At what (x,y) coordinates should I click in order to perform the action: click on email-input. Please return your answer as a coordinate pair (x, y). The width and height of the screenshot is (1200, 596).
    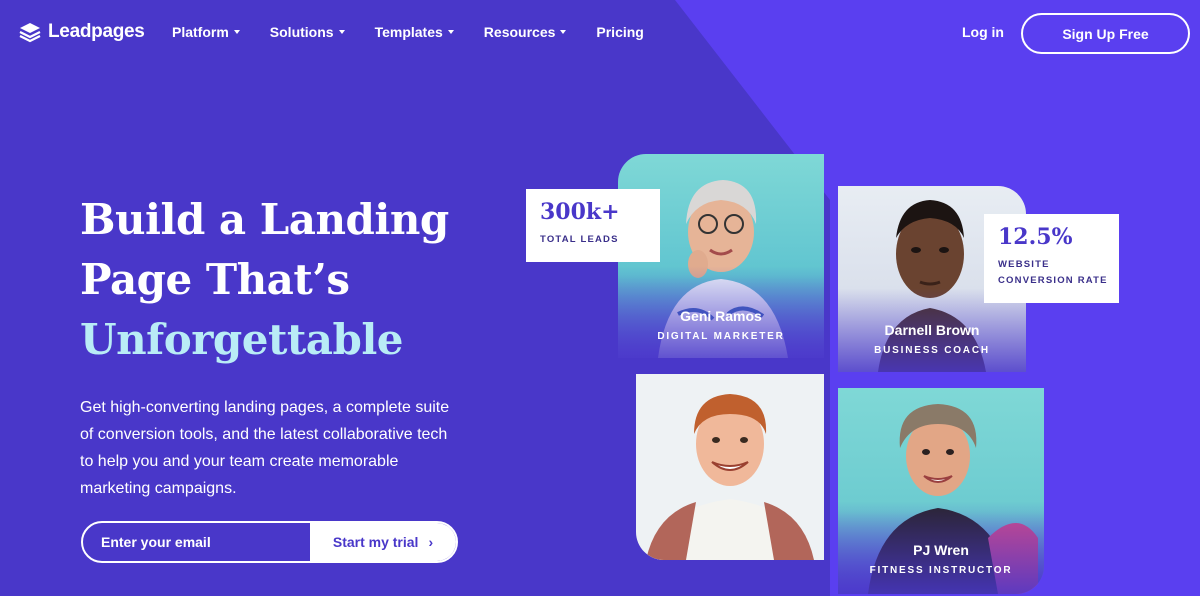
    Looking at the image, I should click on (196, 542).